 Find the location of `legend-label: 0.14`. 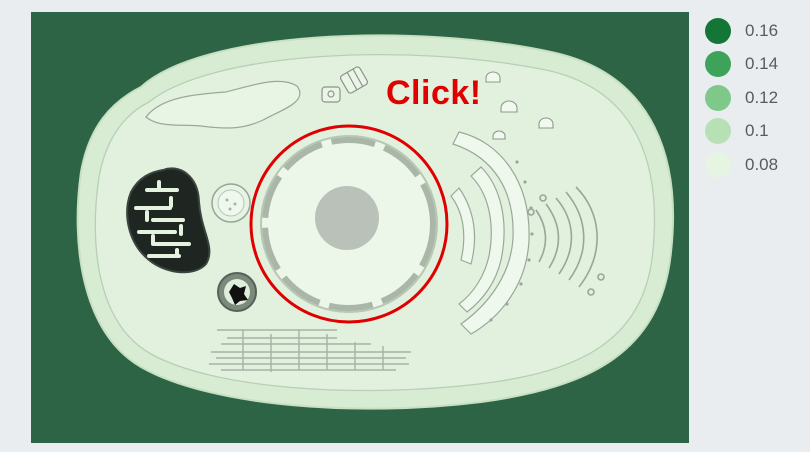

legend-label: 0.14 is located at coordinates (762, 64).